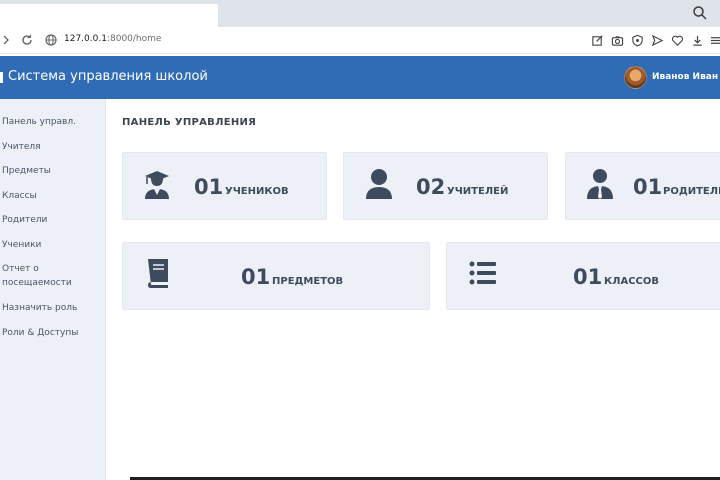  What do you see at coordinates (637, 40) in the screenshot?
I see `shield-icon` at bounding box center [637, 40].